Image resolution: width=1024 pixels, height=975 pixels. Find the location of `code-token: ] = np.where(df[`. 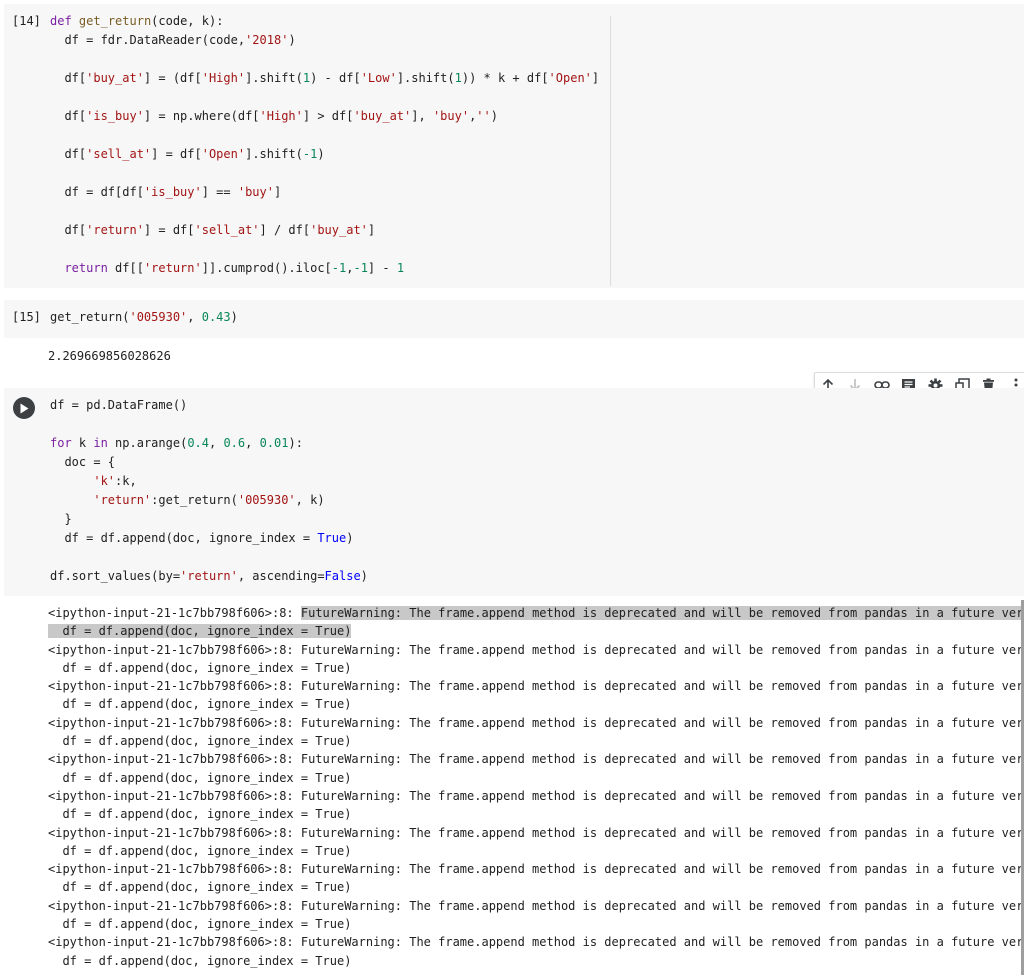

code-token: ] = np.where(df[ is located at coordinates (201, 116).